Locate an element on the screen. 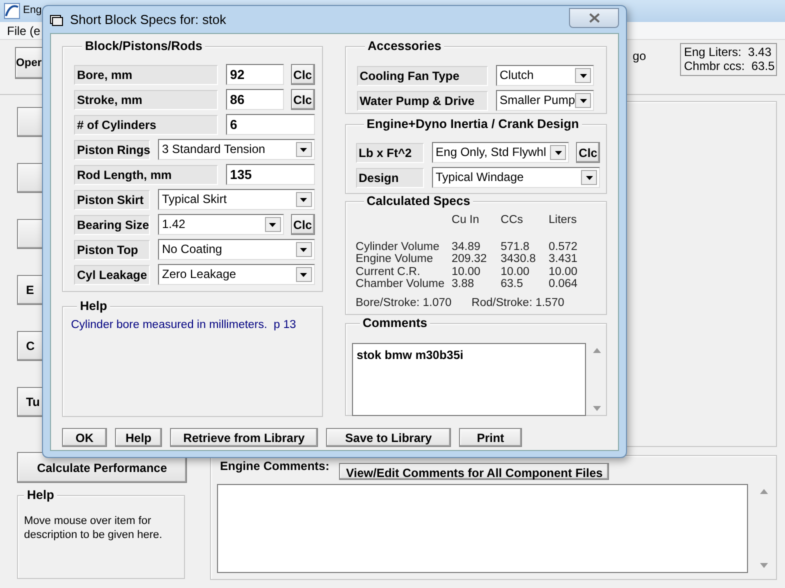 Image resolution: width=785 pixels, height=588 pixels. info-text: Chmbr ccs: 63.5 is located at coordinates (728, 66).